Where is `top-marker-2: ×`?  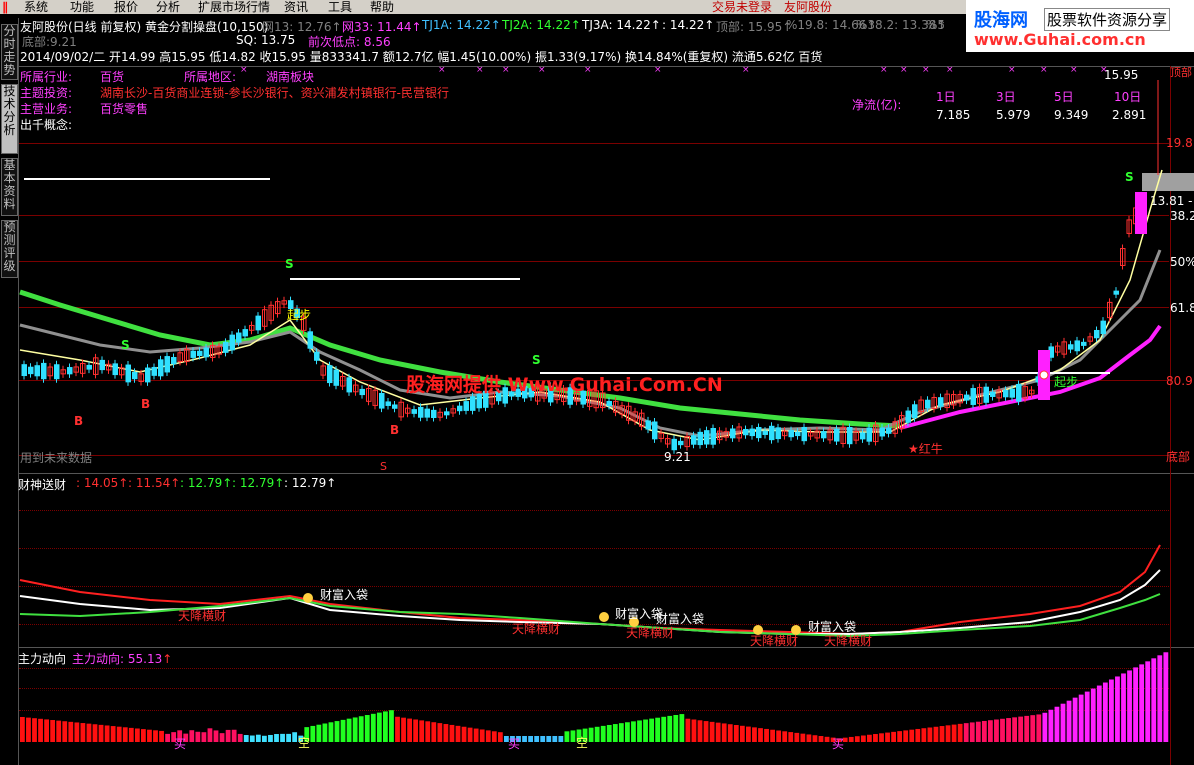
top-marker-2: × is located at coordinates (480, 70).